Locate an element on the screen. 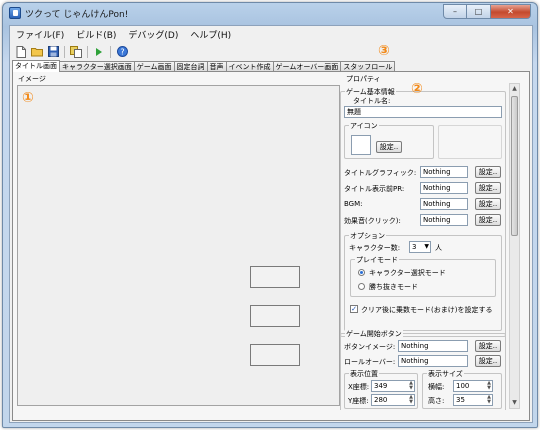 This screenshot has height=430, width=540. rollover-set-button: 設定.. is located at coordinates (488, 361).